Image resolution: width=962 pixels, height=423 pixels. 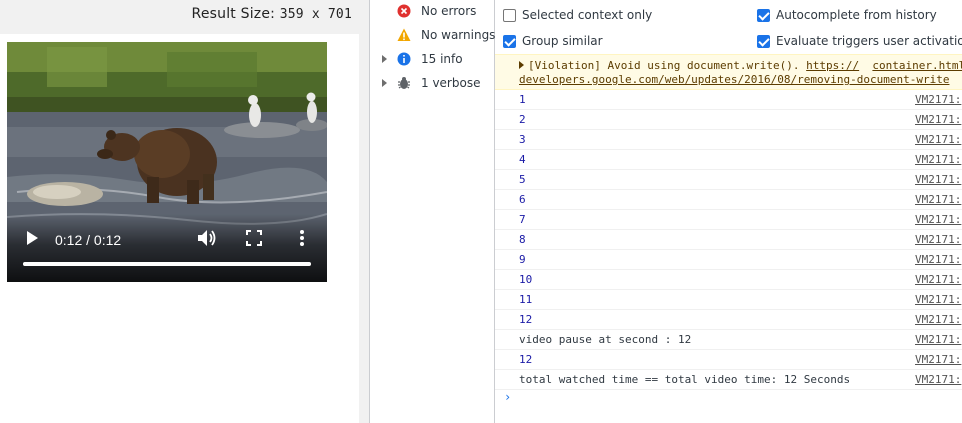 I want to click on evaluate-triggers-checkbox, so click(x=763, y=41).